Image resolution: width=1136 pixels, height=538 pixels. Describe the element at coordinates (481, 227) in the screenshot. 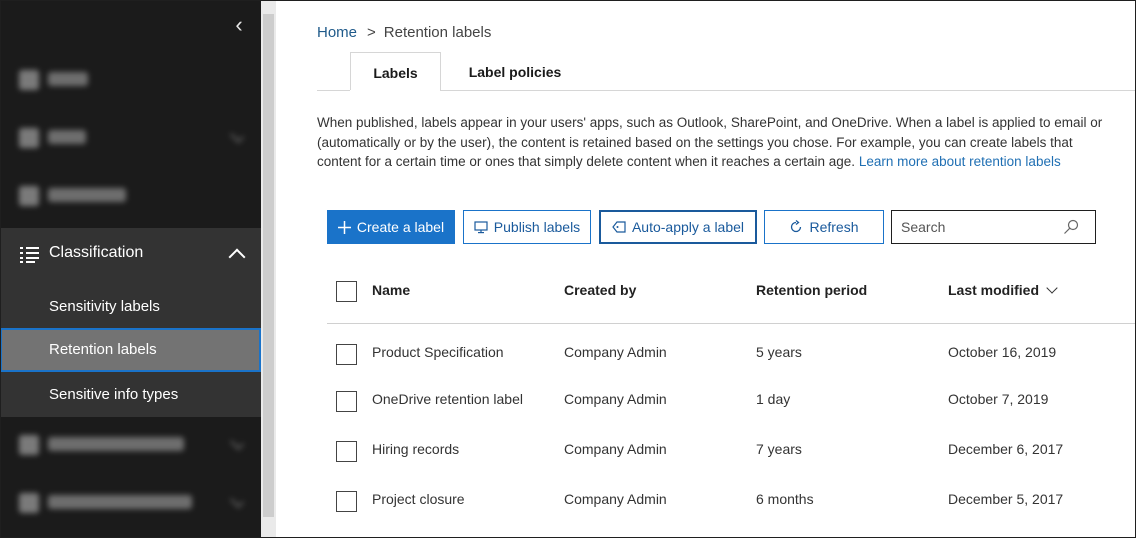

I see `publish-icon` at that location.